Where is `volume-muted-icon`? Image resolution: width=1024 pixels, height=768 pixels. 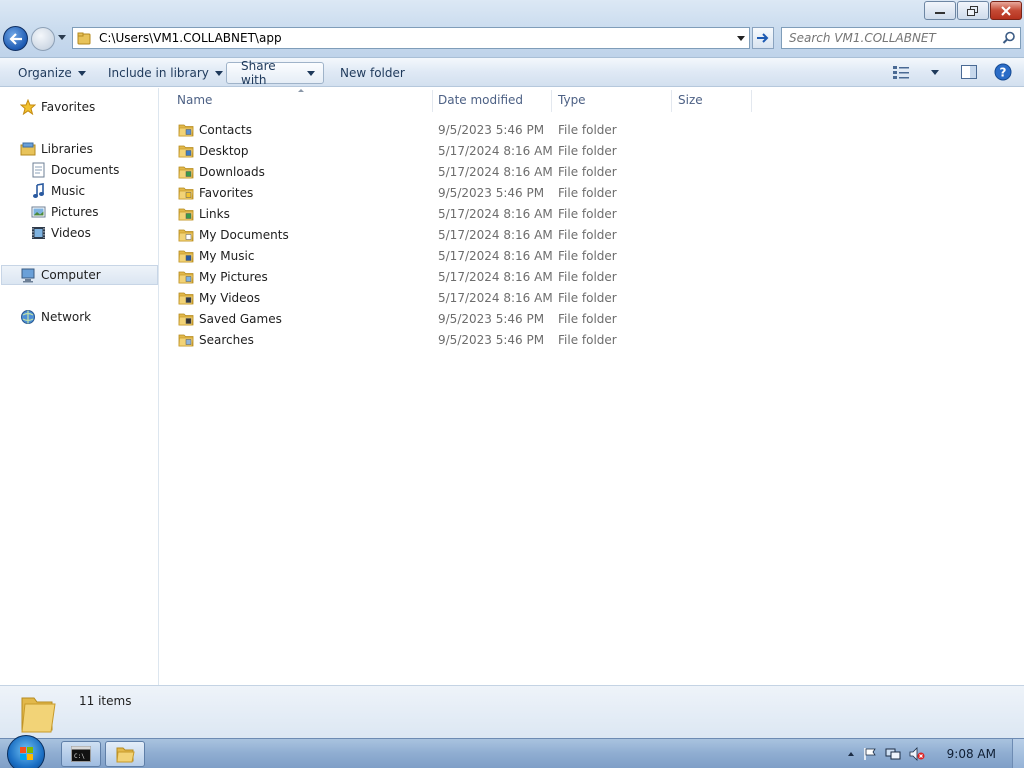
volume-muted-icon is located at coordinates (917, 754).